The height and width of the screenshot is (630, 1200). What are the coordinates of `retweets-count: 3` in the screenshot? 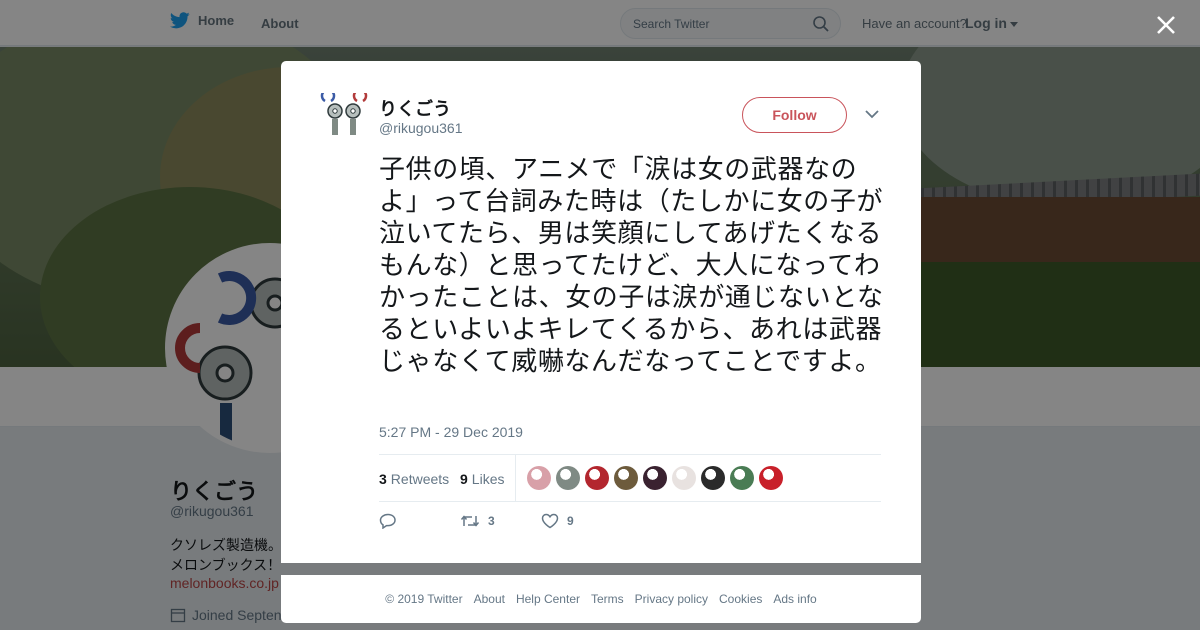 It's located at (383, 479).